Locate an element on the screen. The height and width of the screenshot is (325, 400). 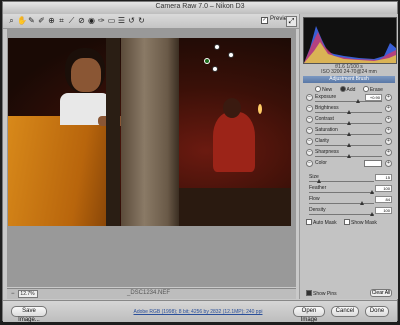
toolbar: ⌕ ✋ ✎ ✐ ⊕ ⌗ ⟋ ⊘ ◉ ✑ ▭ ☰ ↺ ↻ ✓ Preview ⤢ is located at coordinates (151, 21).